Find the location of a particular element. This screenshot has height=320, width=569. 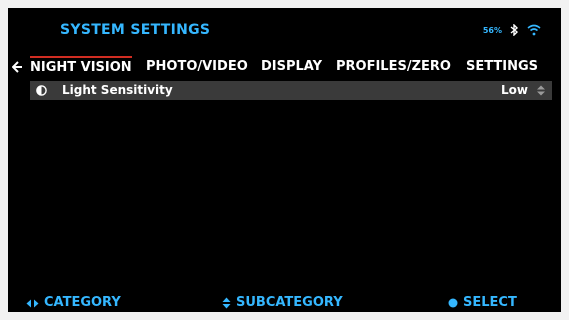

page-title: SYSTEM SETTINGS is located at coordinates (135, 30).